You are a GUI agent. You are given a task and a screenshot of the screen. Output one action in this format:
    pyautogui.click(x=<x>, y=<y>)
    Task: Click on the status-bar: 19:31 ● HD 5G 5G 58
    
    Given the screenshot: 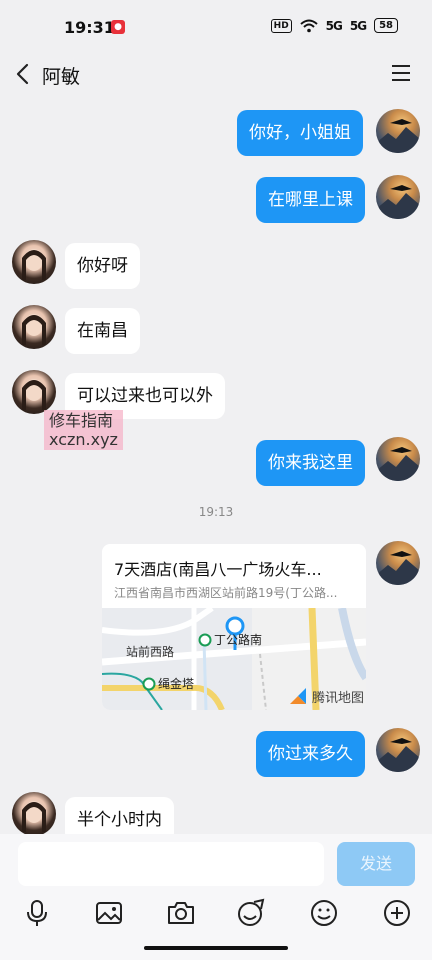 What is the action you would take?
    pyautogui.click(x=216, y=28)
    